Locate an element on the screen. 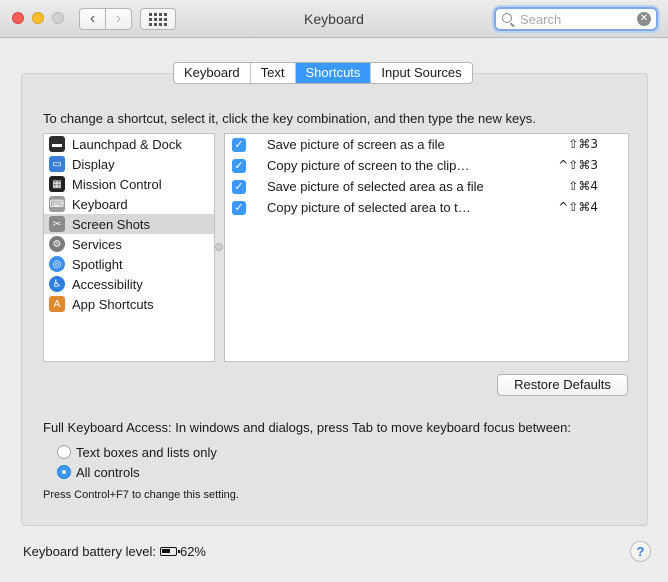 Image resolution: width=668 pixels, height=582 pixels. category-item-screen-shots: ✂ Screen Shots is located at coordinates (129, 224).